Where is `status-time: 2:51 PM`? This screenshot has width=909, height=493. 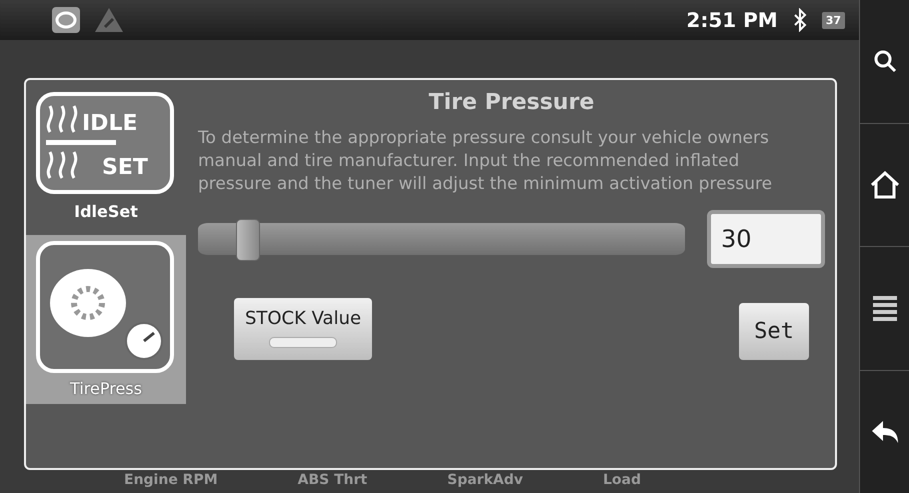
status-time: 2:51 PM is located at coordinates (732, 20).